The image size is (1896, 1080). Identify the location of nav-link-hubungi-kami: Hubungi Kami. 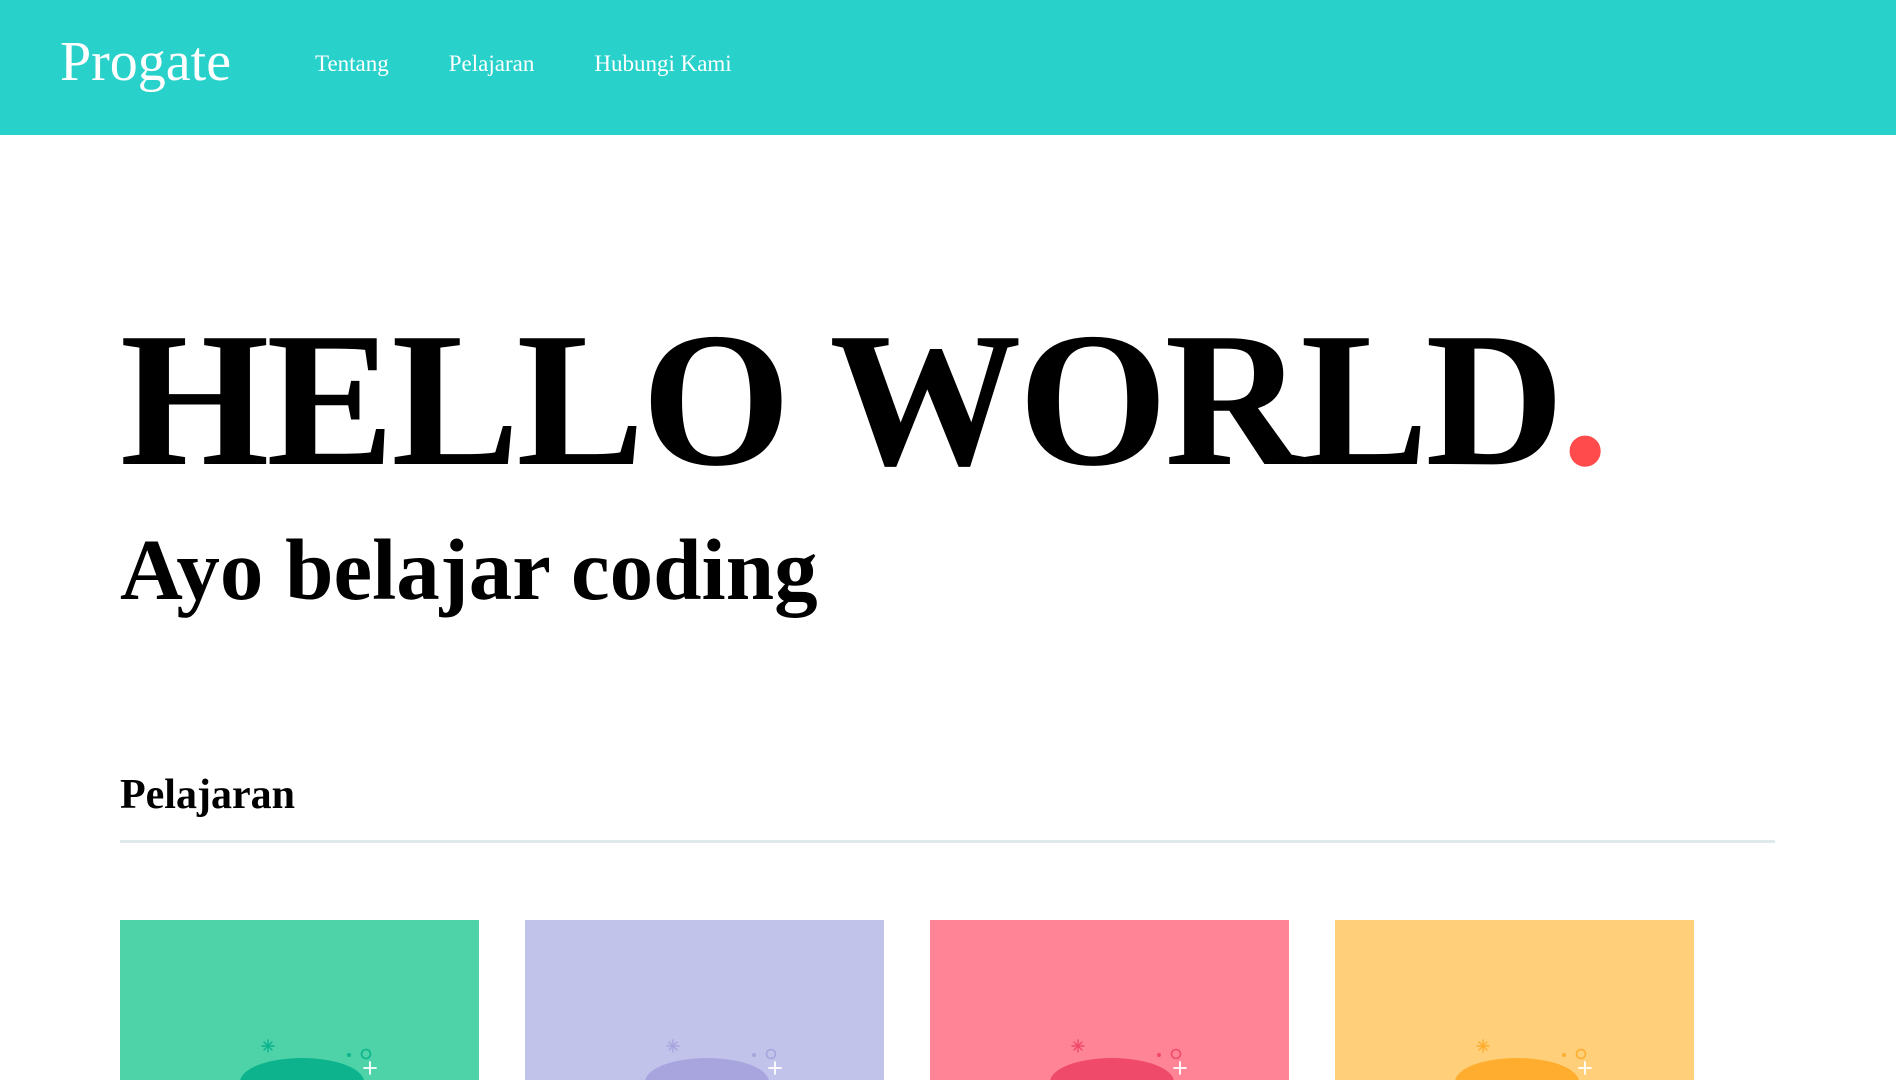
(662, 64).